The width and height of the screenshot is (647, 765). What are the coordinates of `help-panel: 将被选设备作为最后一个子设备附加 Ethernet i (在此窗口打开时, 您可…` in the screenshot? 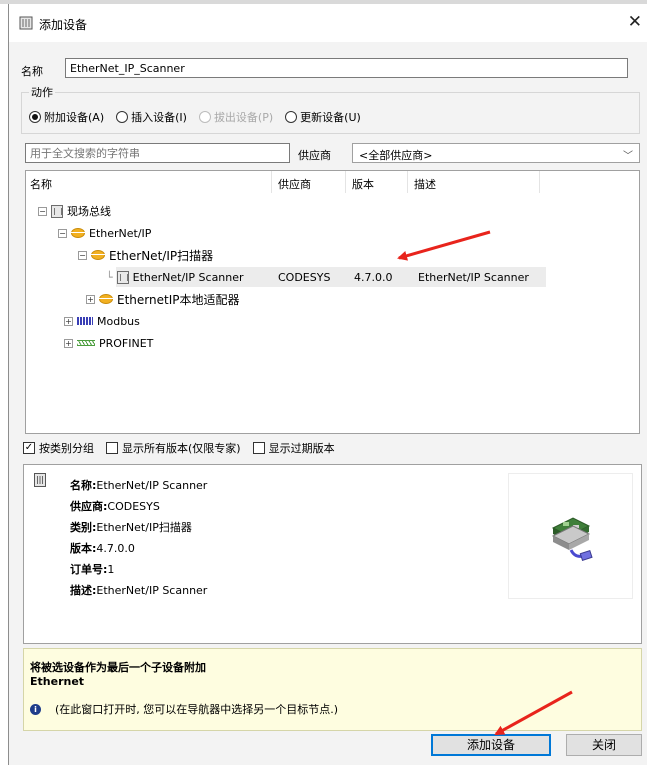 It's located at (332, 689).